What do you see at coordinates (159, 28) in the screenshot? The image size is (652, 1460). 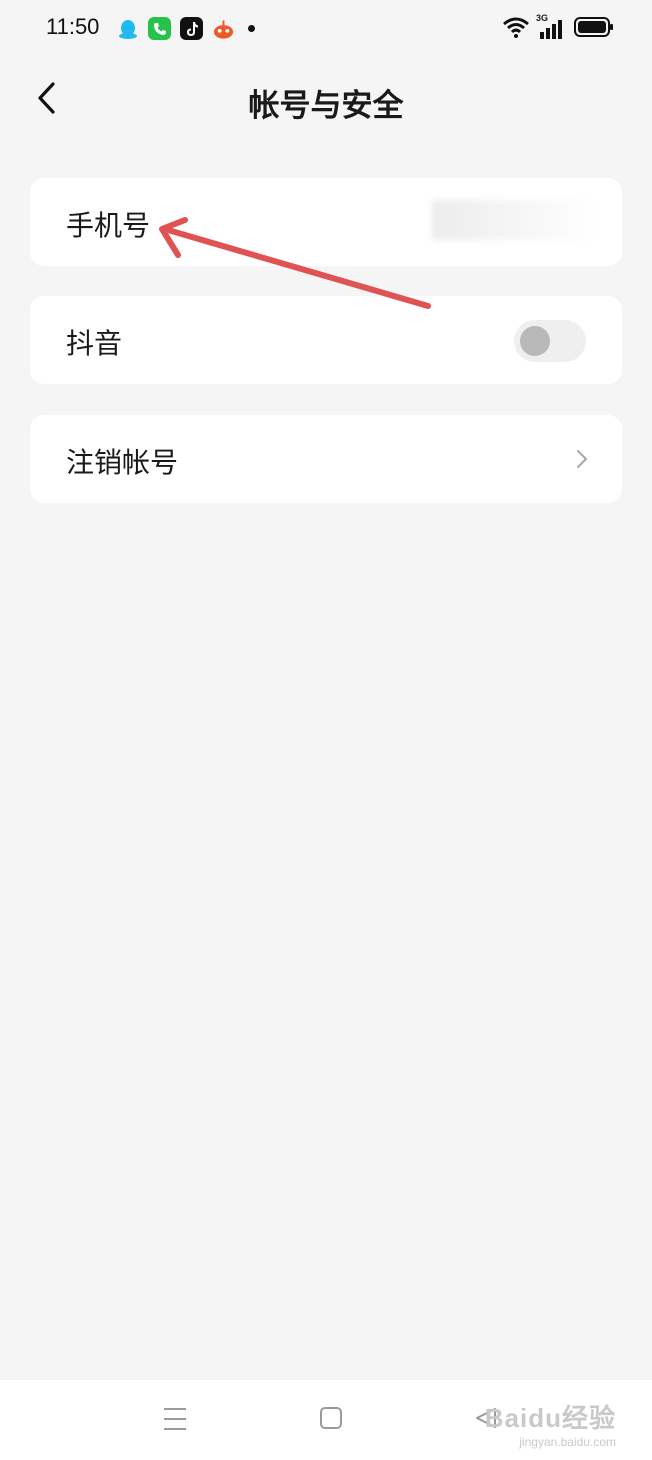 I see `phone-icon` at bounding box center [159, 28].